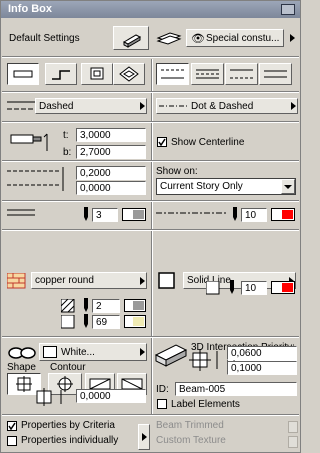  I want to click on elevation-input: 0,0000, so click(111, 396).